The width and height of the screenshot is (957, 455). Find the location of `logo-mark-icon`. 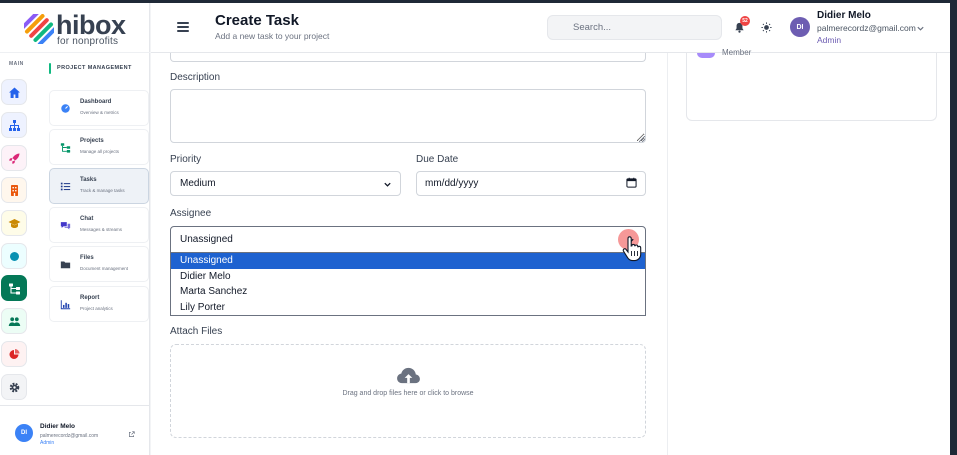

logo-mark-icon is located at coordinates (39, 29).